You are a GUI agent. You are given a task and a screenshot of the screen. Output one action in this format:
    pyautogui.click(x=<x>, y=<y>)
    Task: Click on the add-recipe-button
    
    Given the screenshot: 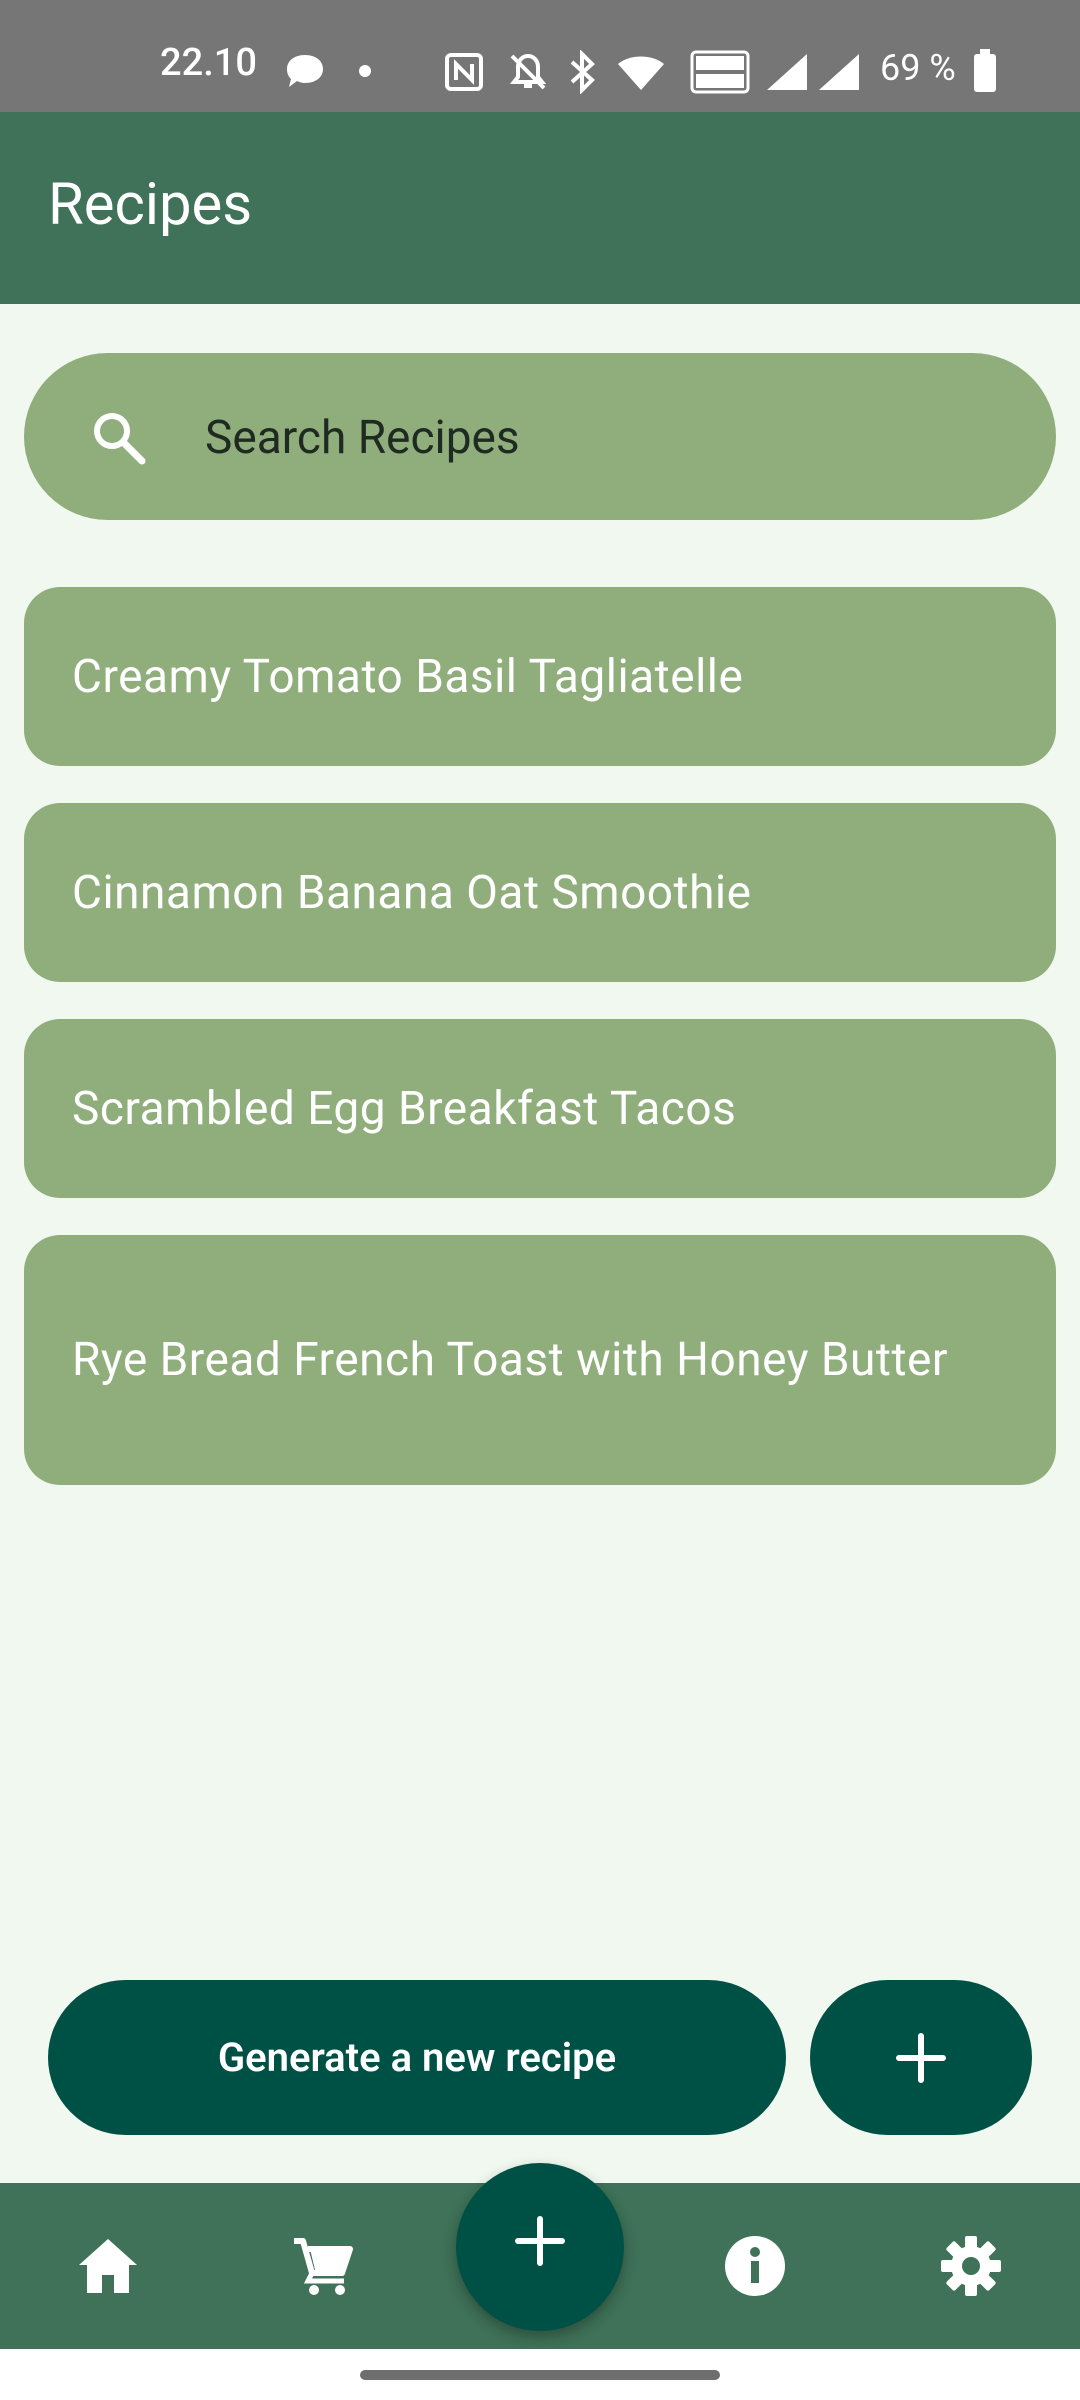 What is the action you would take?
    pyautogui.click(x=921, y=2057)
    